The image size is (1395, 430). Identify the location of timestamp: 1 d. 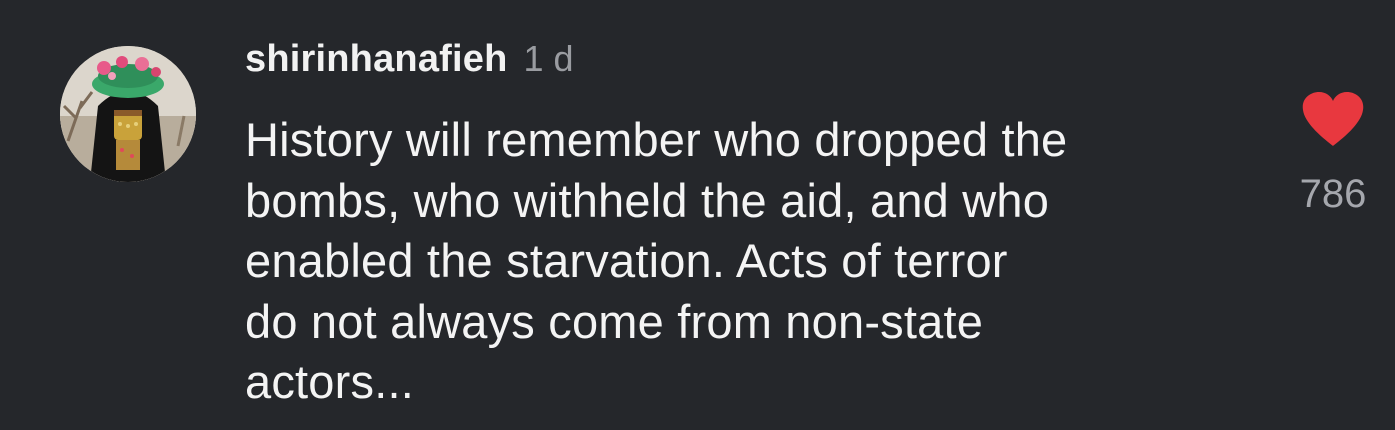
(548, 58).